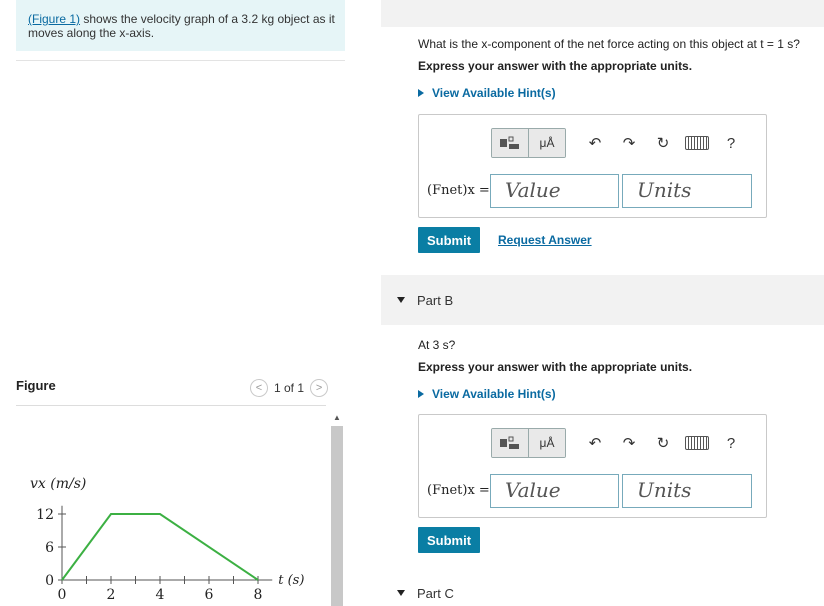 Image resolution: width=824 pixels, height=606 pixels. What do you see at coordinates (171, 405) in the screenshot?
I see `figure-divider` at bounding box center [171, 405].